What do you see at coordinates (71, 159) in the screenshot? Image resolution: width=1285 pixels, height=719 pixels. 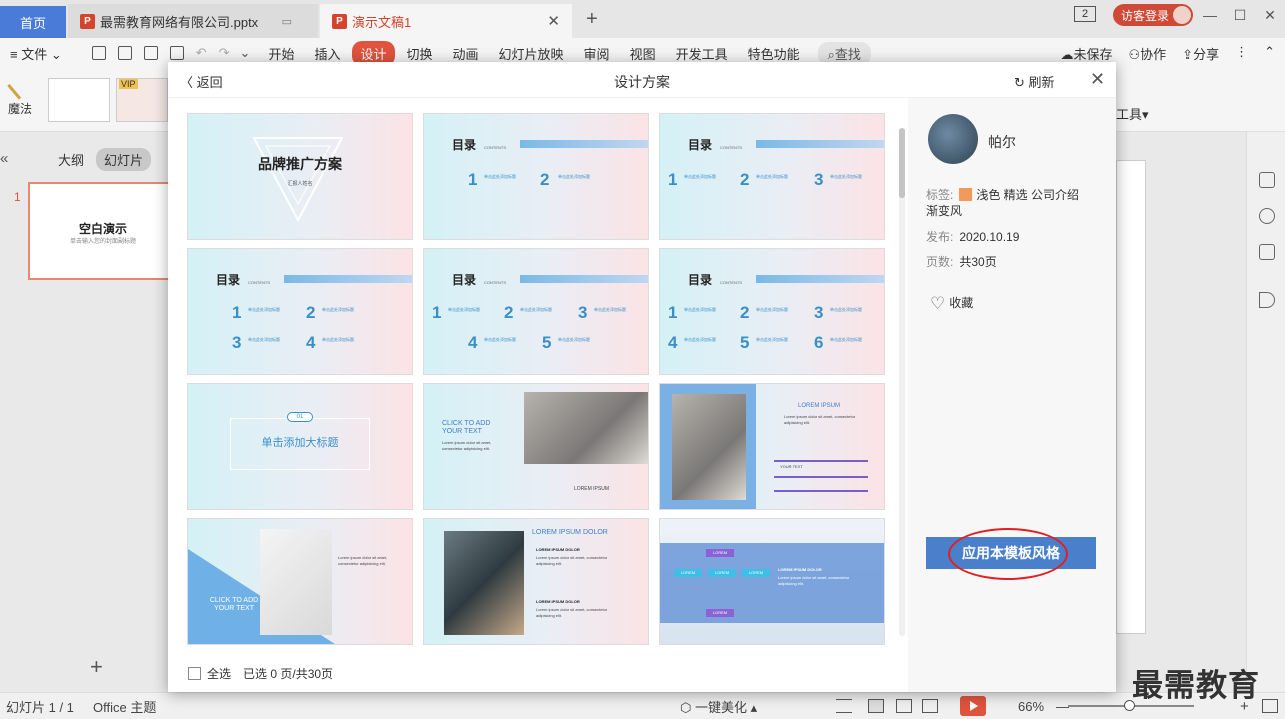 I see `outline-tab: 大纲` at bounding box center [71, 159].